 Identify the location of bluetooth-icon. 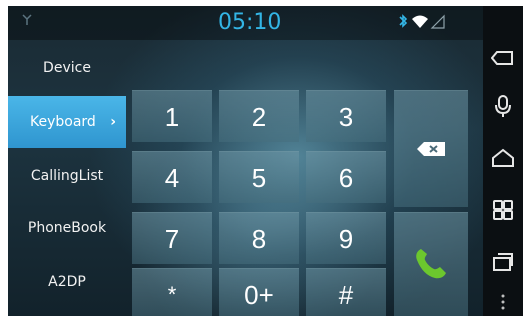
(403, 21).